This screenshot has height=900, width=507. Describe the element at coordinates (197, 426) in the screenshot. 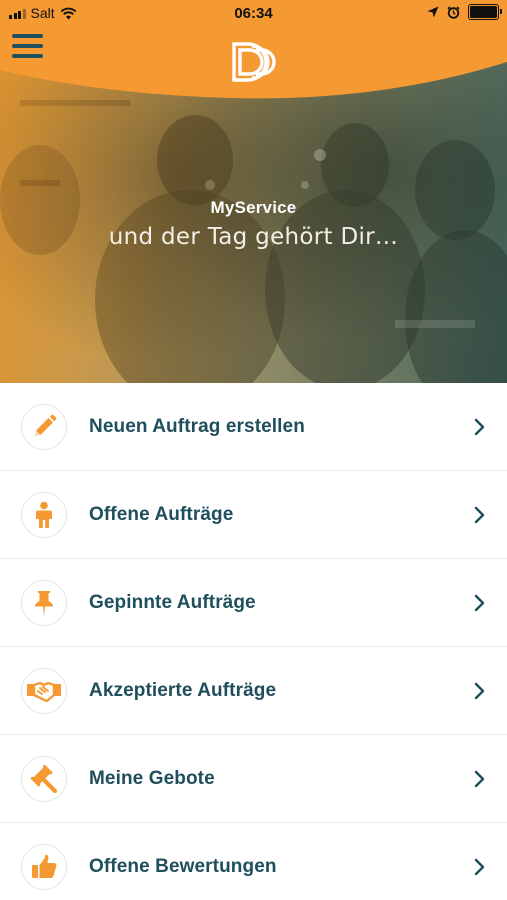

I see `menu-item-label: Neuen Auftrag erstellen` at that location.